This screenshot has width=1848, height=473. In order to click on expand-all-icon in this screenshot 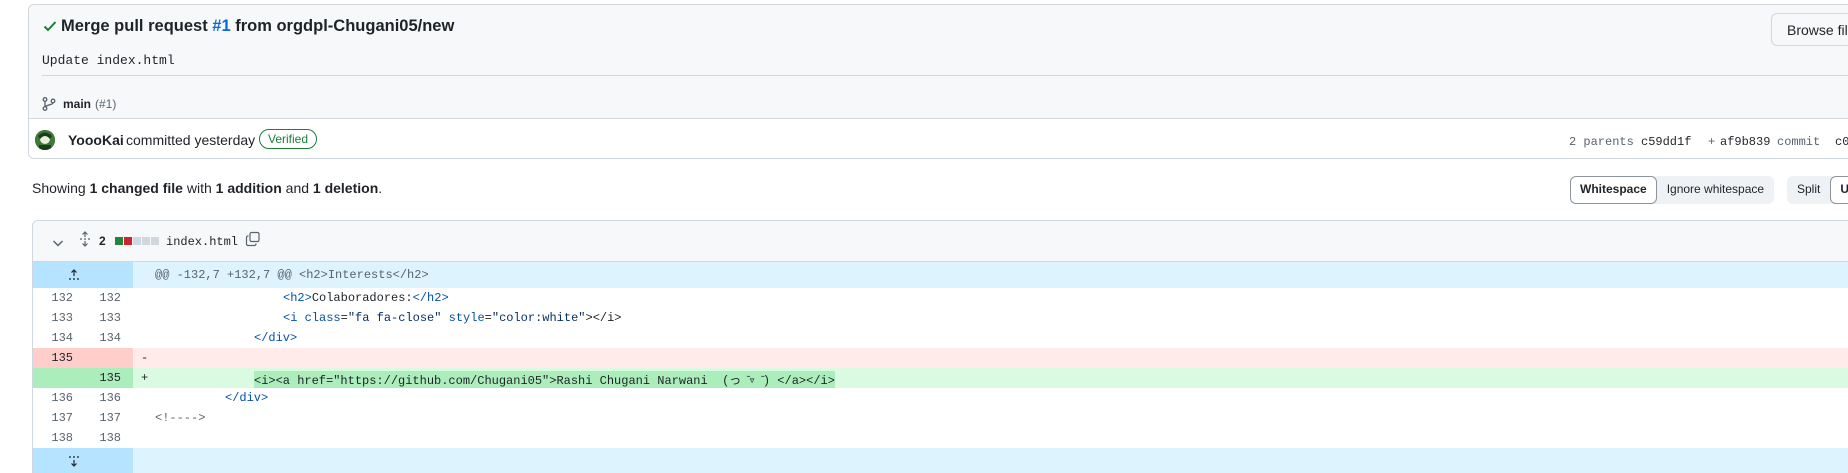, I will do `click(85, 239)`.